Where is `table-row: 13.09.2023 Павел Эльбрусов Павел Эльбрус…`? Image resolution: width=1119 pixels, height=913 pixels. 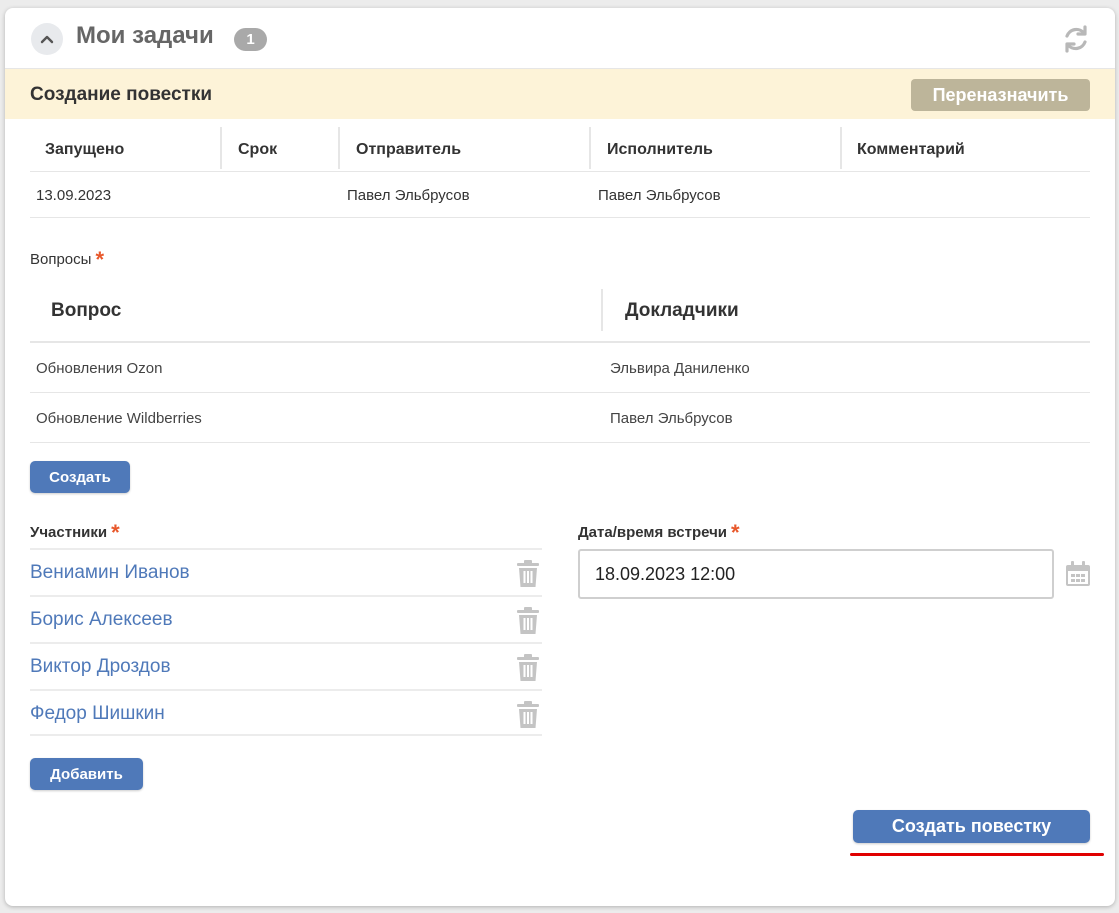 table-row: 13.09.2023 Павел Эльбрусов Павел Эльбрус… is located at coordinates (560, 195).